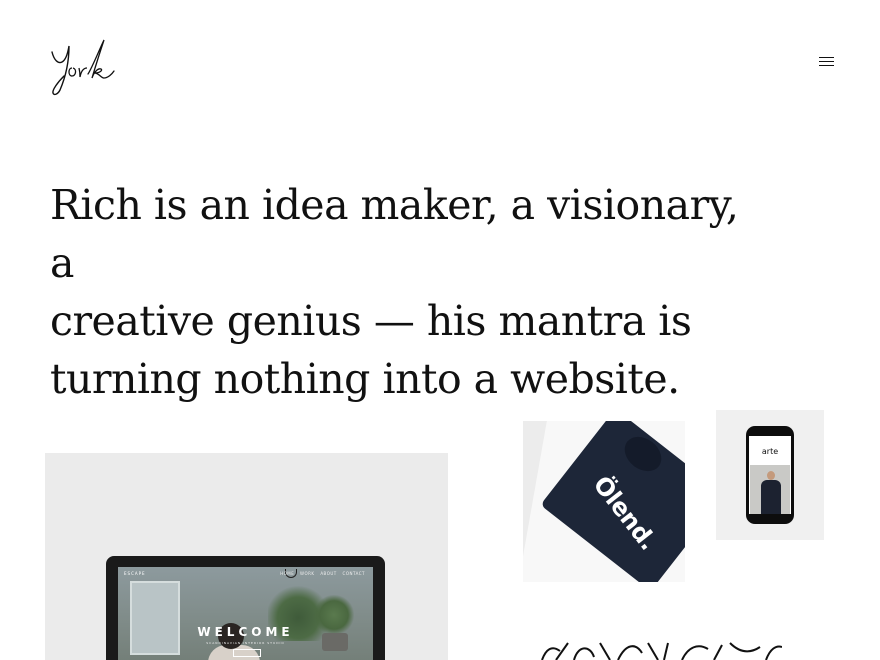 Image resolution: width=880 pixels, height=660 pixels. I want to click on york-logo-script, so click(83, 67).